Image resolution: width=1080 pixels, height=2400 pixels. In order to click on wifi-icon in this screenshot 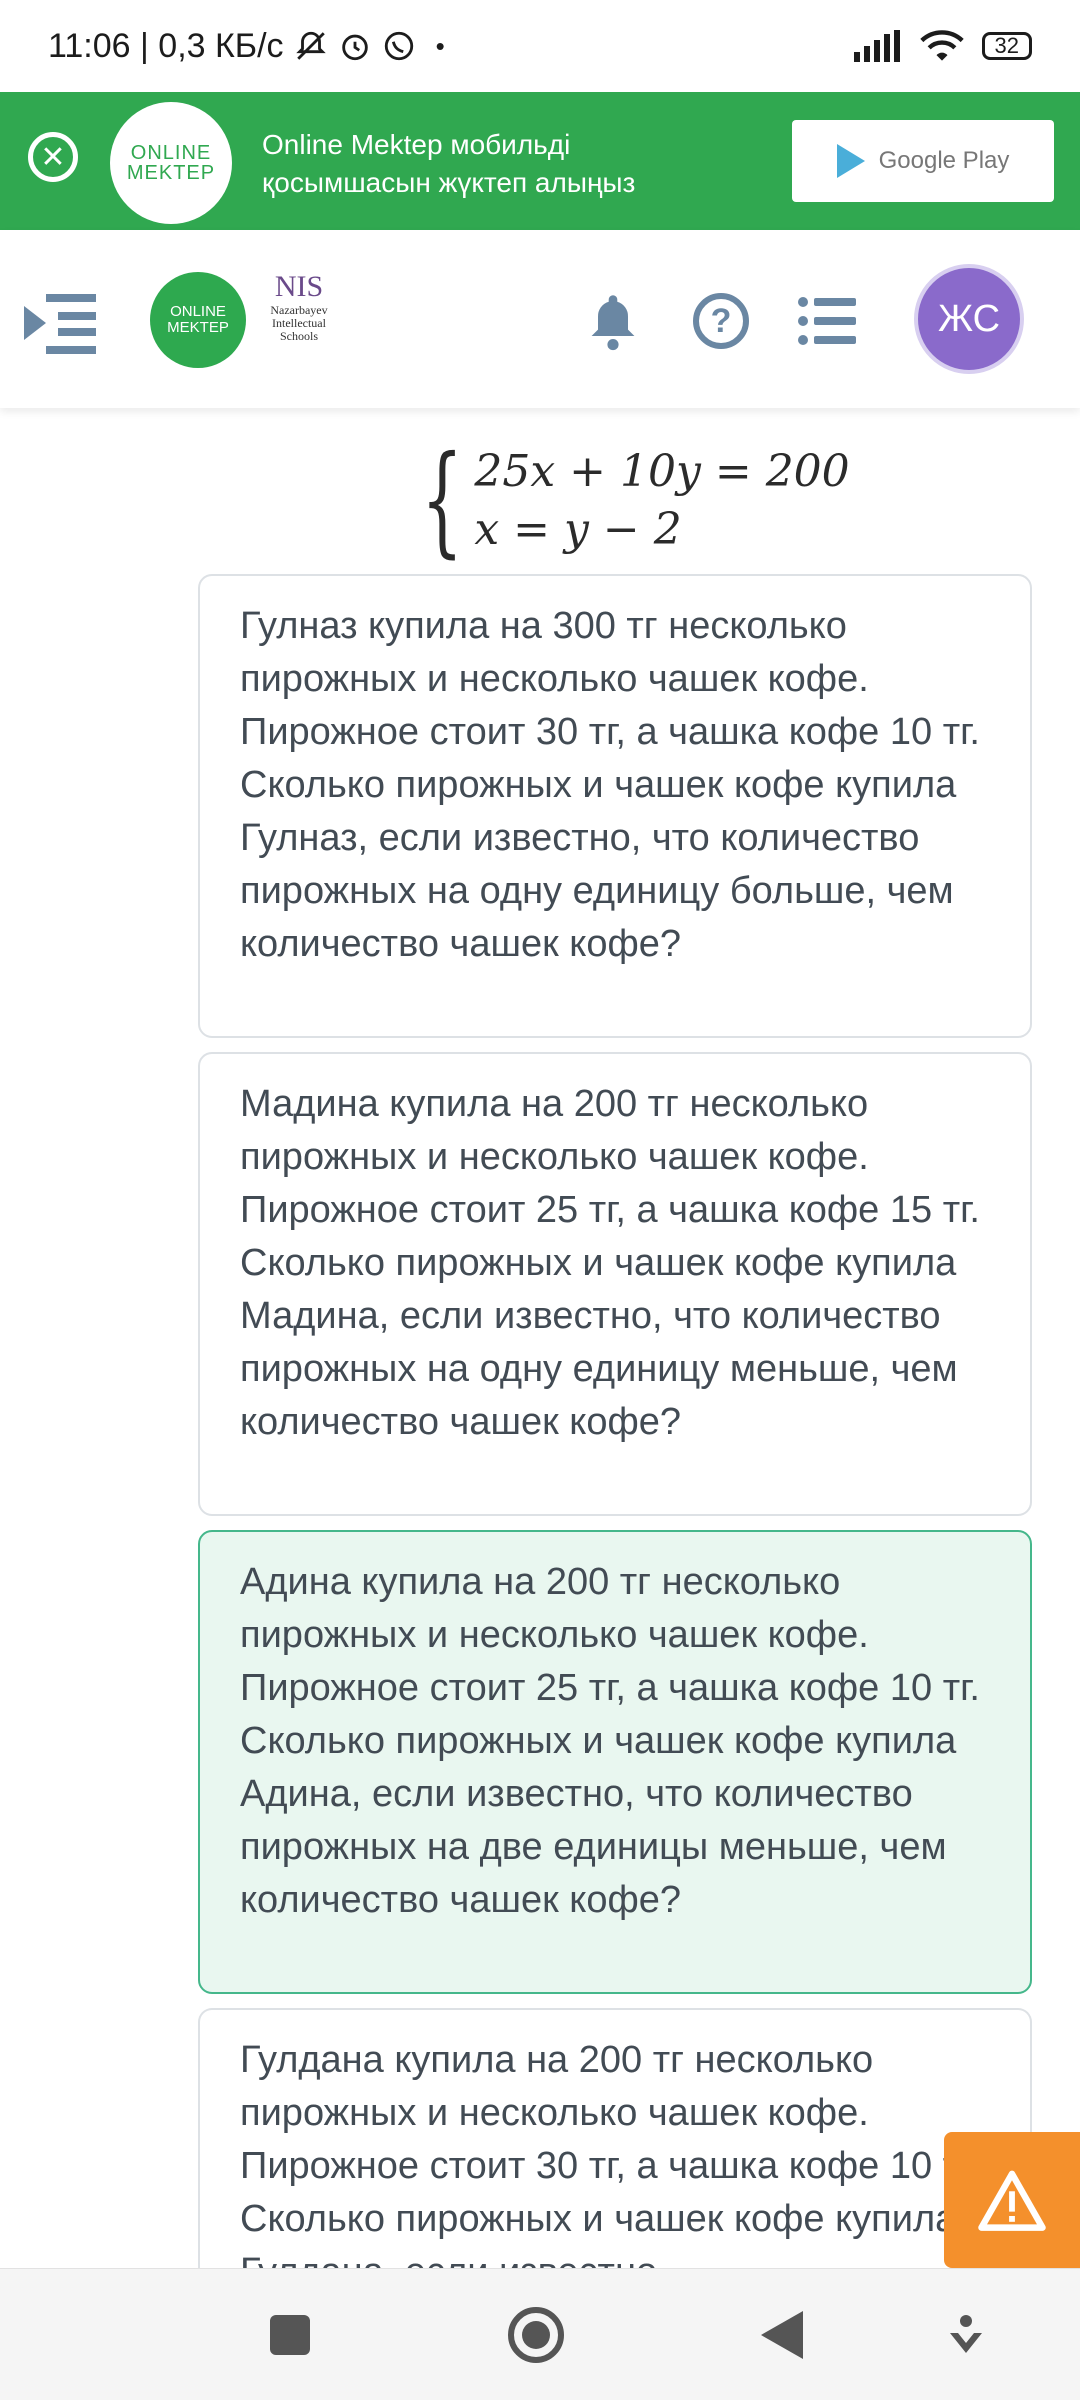, I will do `click(941, 45)`.